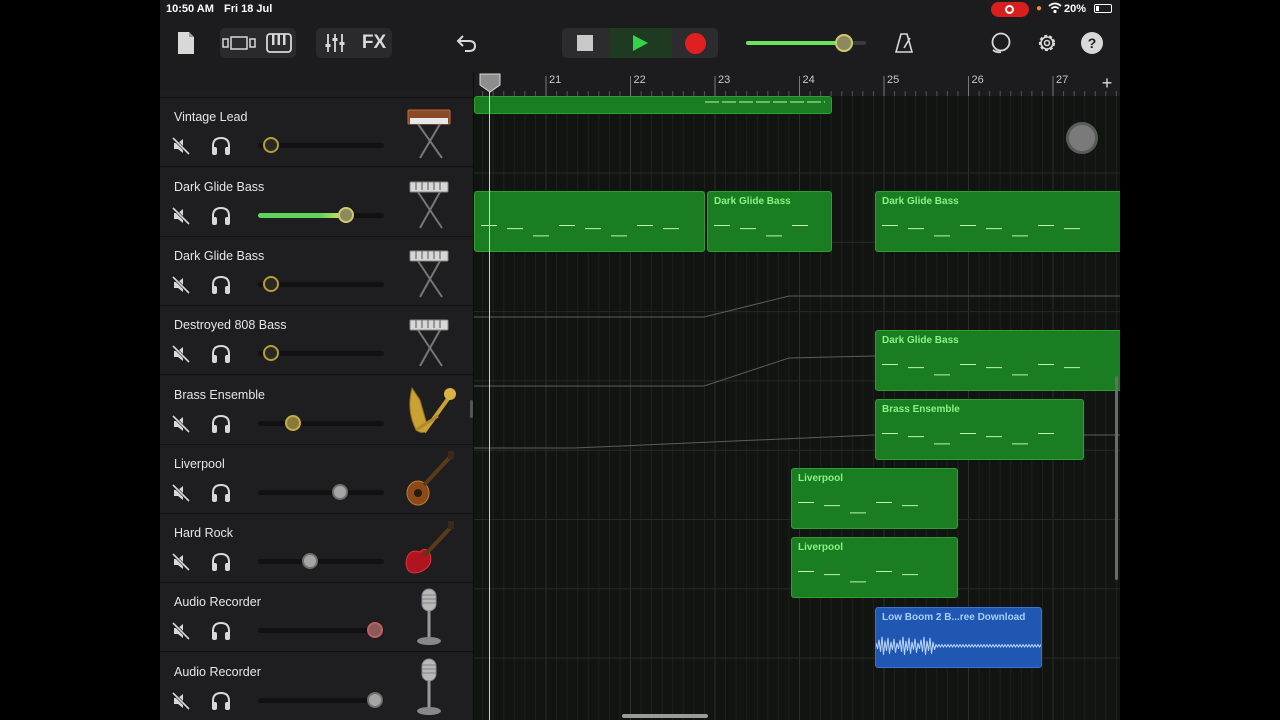 The image size is (1280, 720). What do you see at coordinates (186, 43) in the screenshot?
I see `my-songs-icon` at bounding box center [186, 43].